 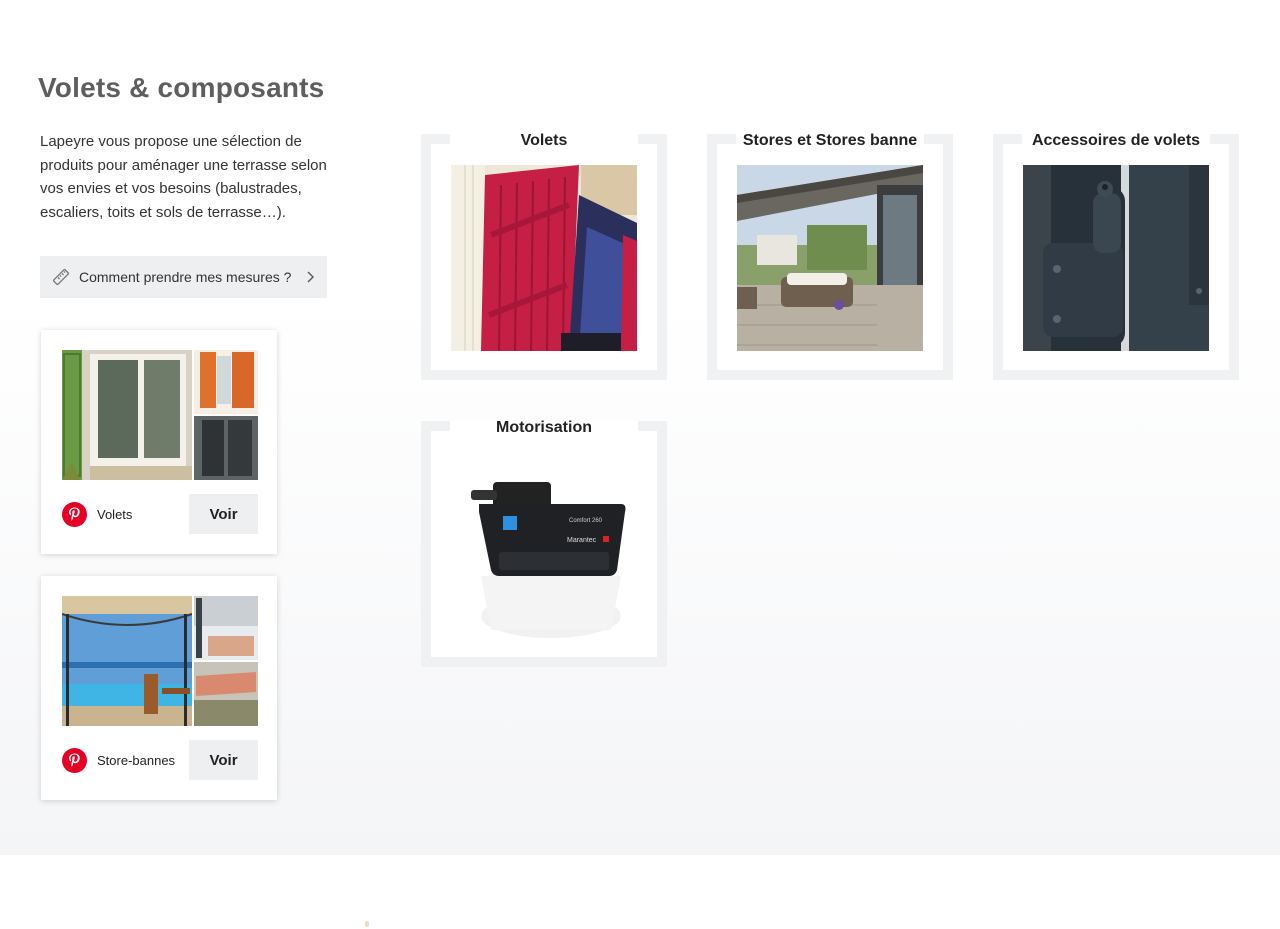 What do you see at coordinates (160, 661) in the screenshot?
I see `store-bannes-collage-image` at bounding box center [160, 661].